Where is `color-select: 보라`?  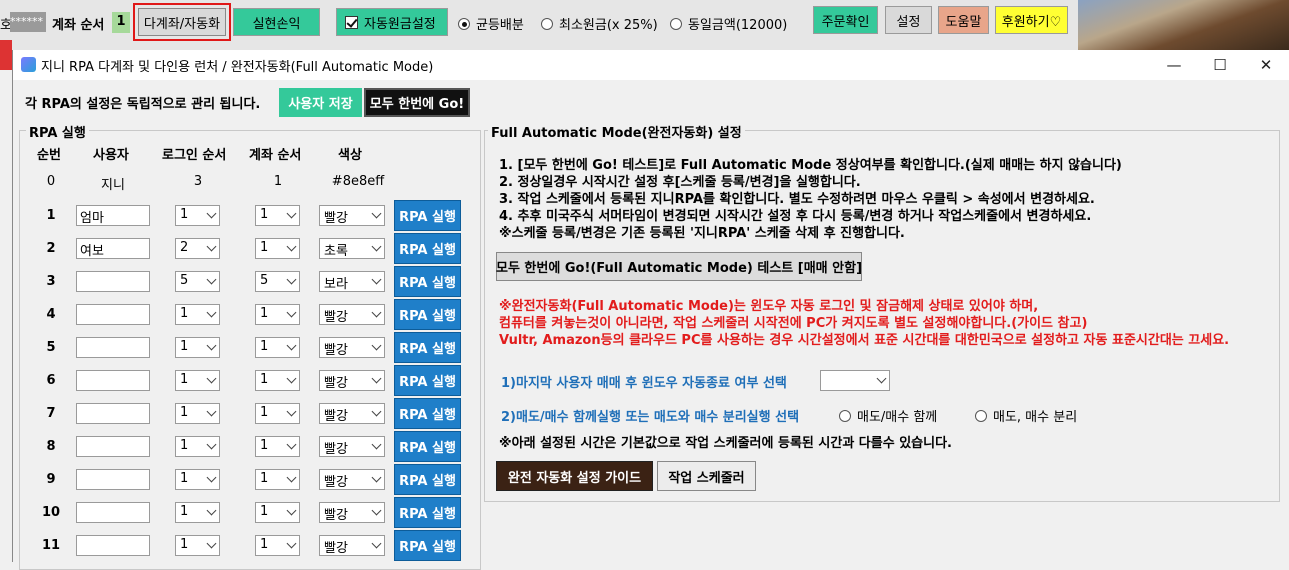
color-select: 보라 is located at coordinates (352, 281).